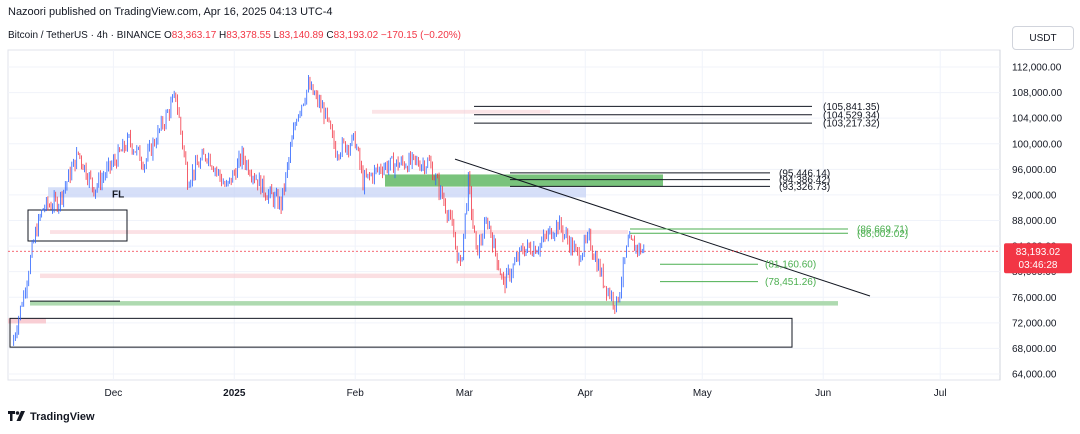 Image resolution: width=1080 pixels, height=434 pixels. What do you see at coordinates (1034, 375) in the screenshot?
I see `y-tick-label: 64,000.00` at bounding box center [1034, 375].